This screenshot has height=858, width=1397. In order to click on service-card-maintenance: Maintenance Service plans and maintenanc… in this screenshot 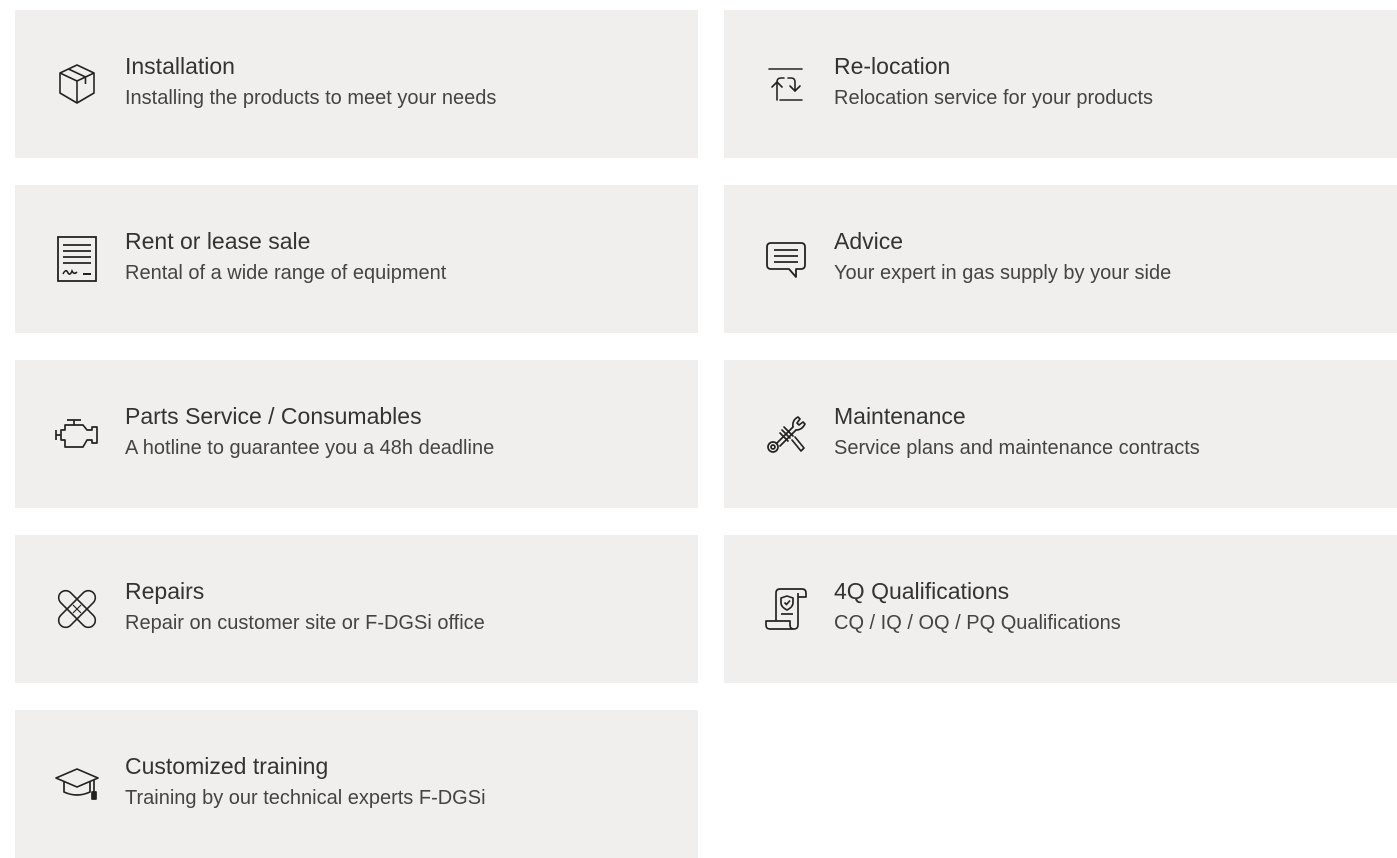, I will do `click(1060, 434)`.